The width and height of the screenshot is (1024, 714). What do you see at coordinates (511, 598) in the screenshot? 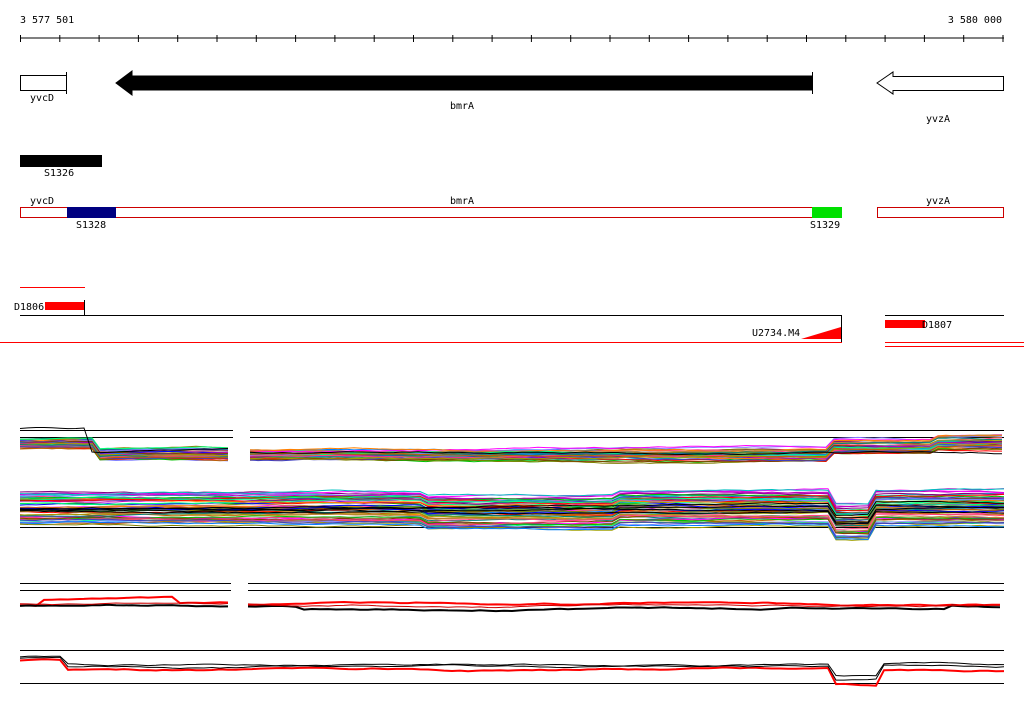
I see `expression-panel-c` at bounding box center [511, 598].